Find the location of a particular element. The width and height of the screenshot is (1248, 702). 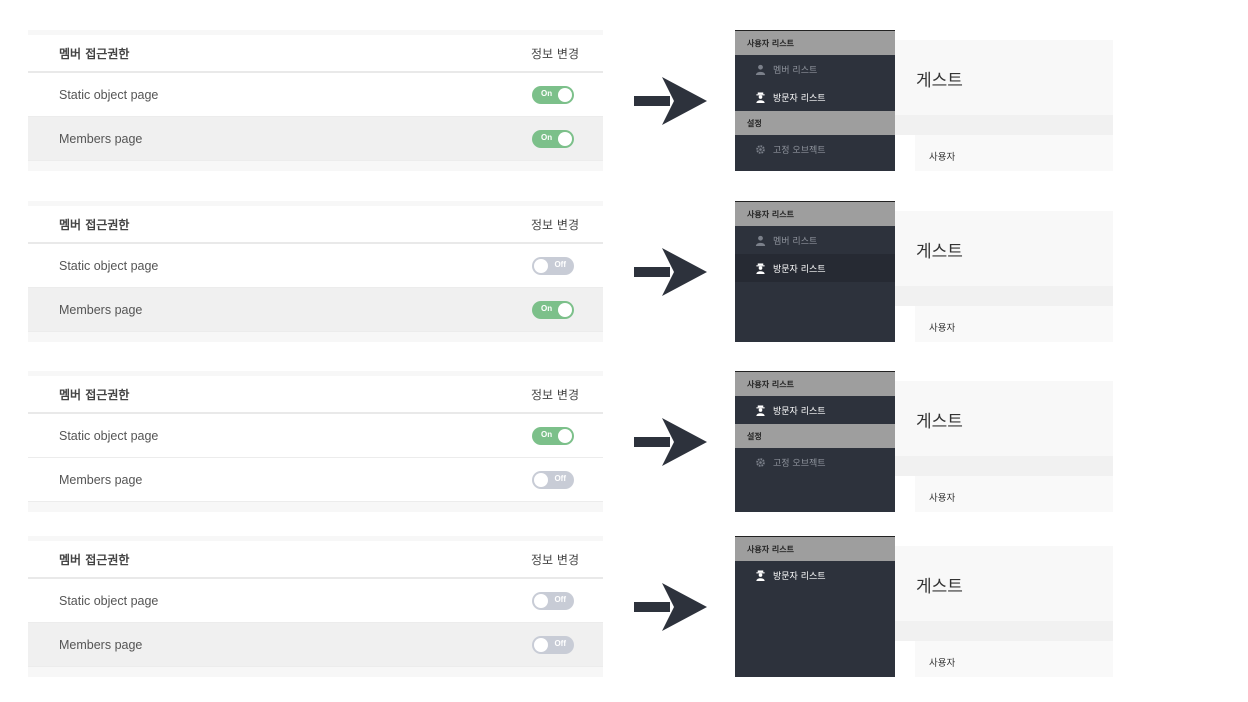

sidebar: 사용자 리스트방문자 리스트 is located at coordinates (815, 606).